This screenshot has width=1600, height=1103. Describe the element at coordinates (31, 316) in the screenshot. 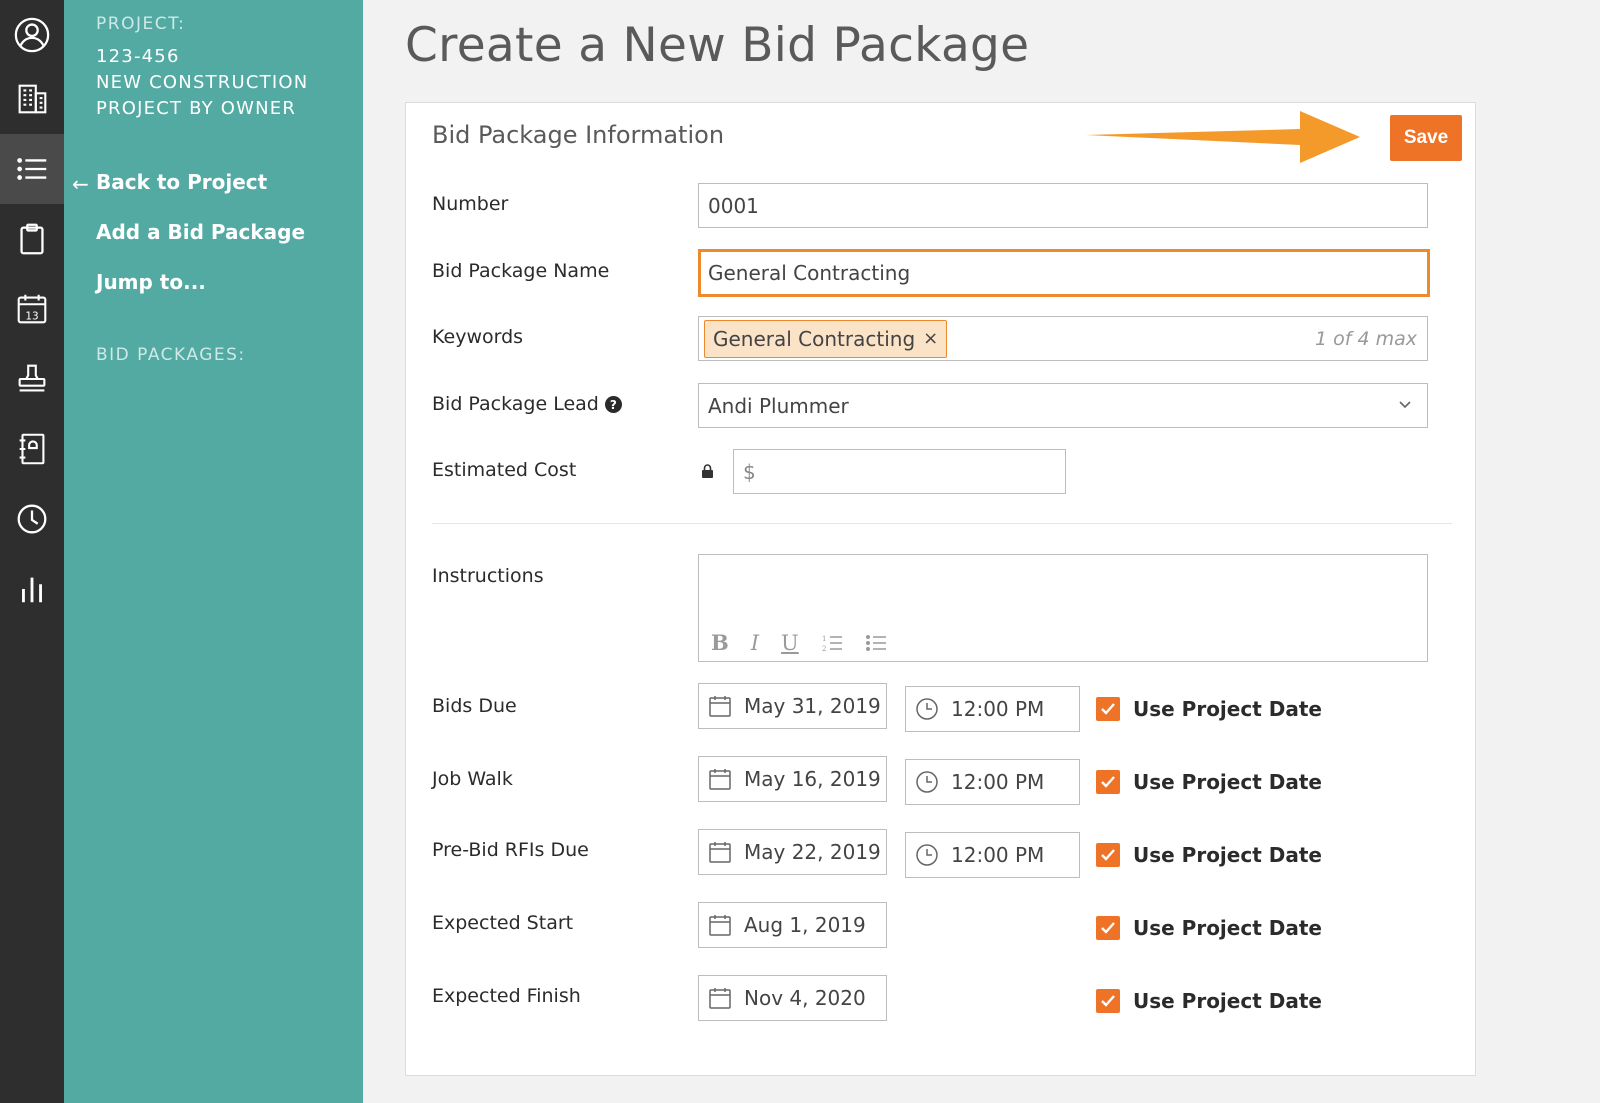

I see `svg-text: 13` at that location.